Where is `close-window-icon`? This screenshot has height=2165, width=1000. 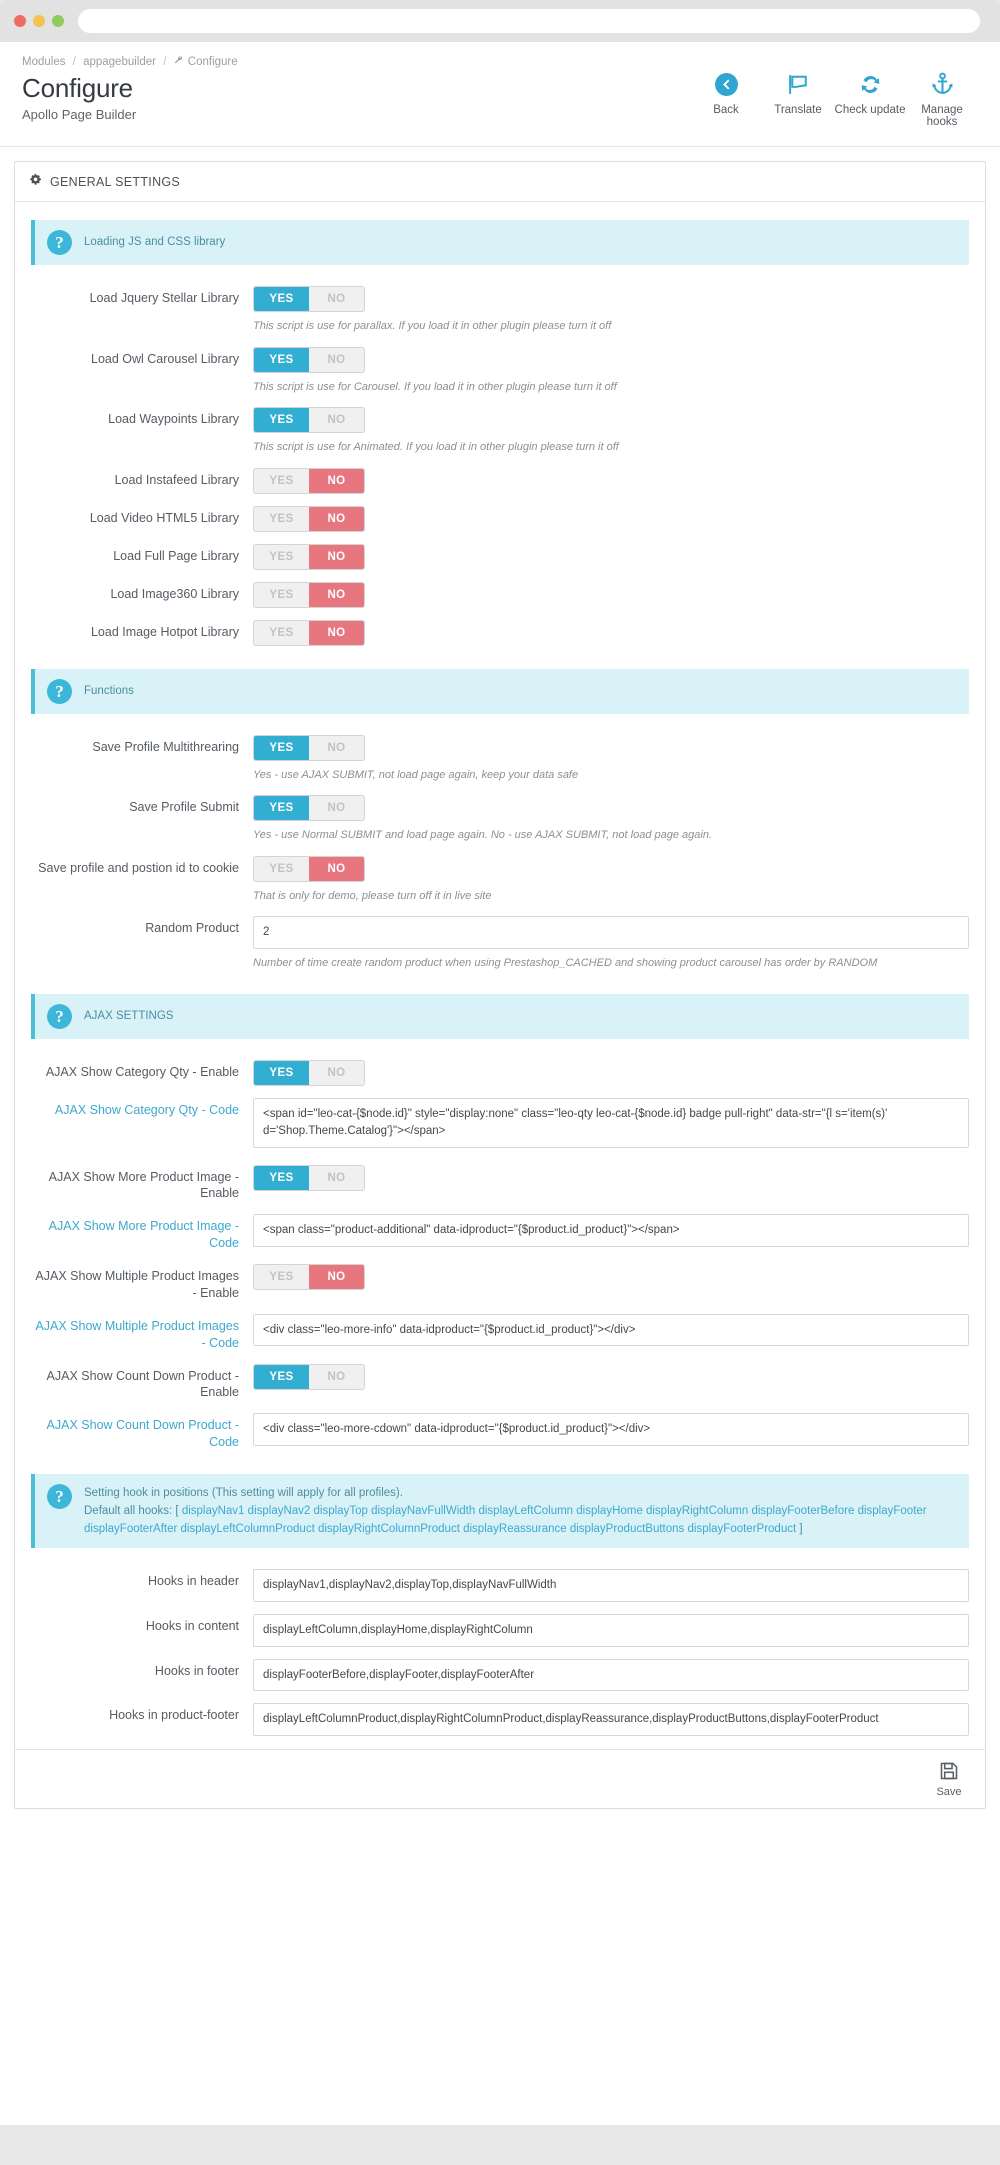
close-window-icon is located at coordinates (20, 21).